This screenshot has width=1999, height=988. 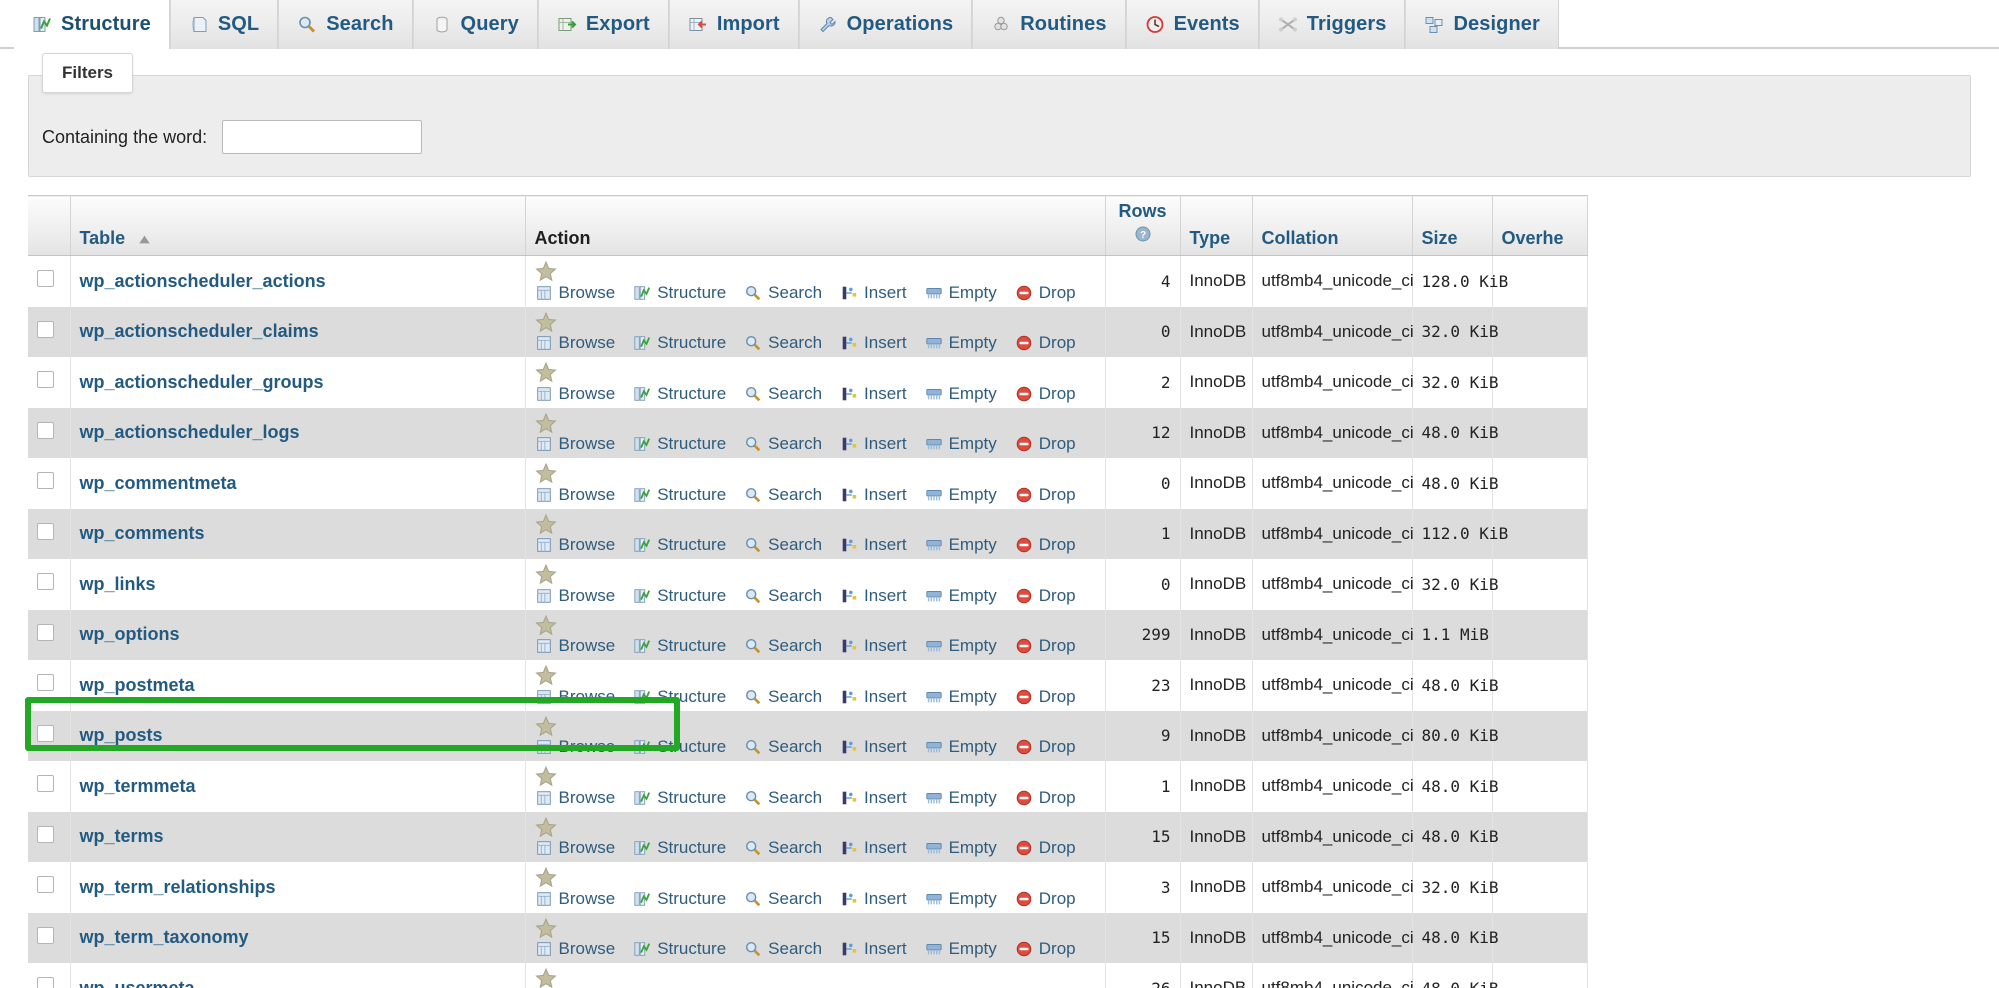 What do you see at coordinates (224, 24) in the screenshot?
I see `tab-sql: SQL` at bounding box center [224, 24].